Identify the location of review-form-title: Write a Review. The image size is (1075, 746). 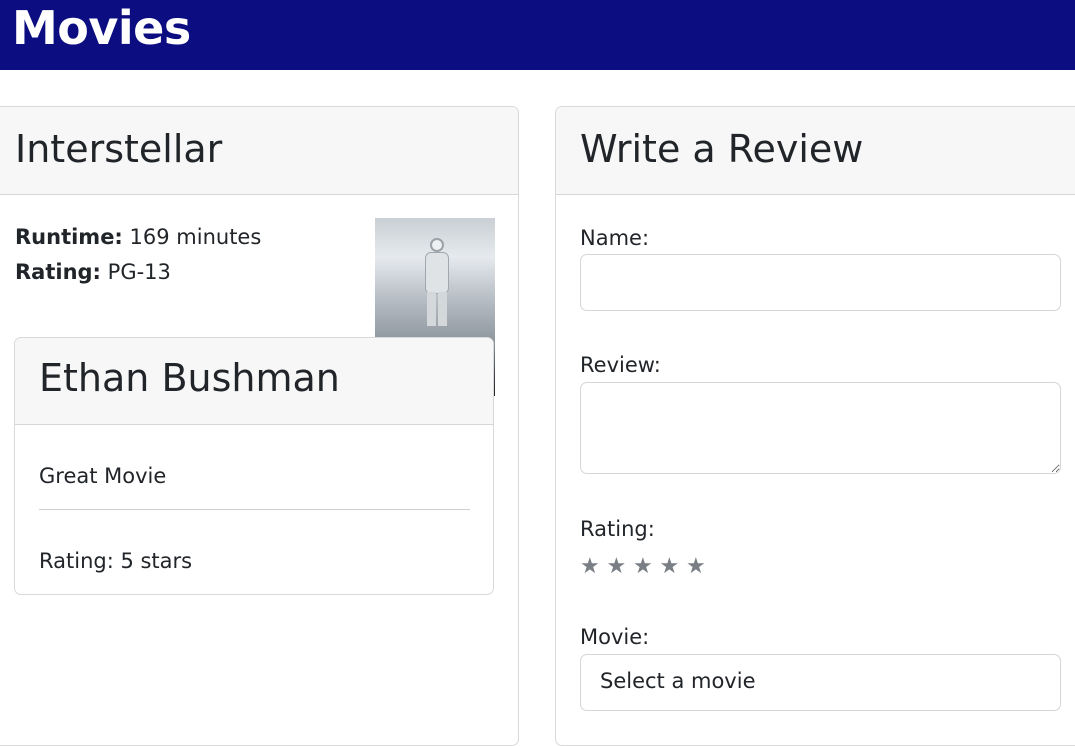
(722, 149).